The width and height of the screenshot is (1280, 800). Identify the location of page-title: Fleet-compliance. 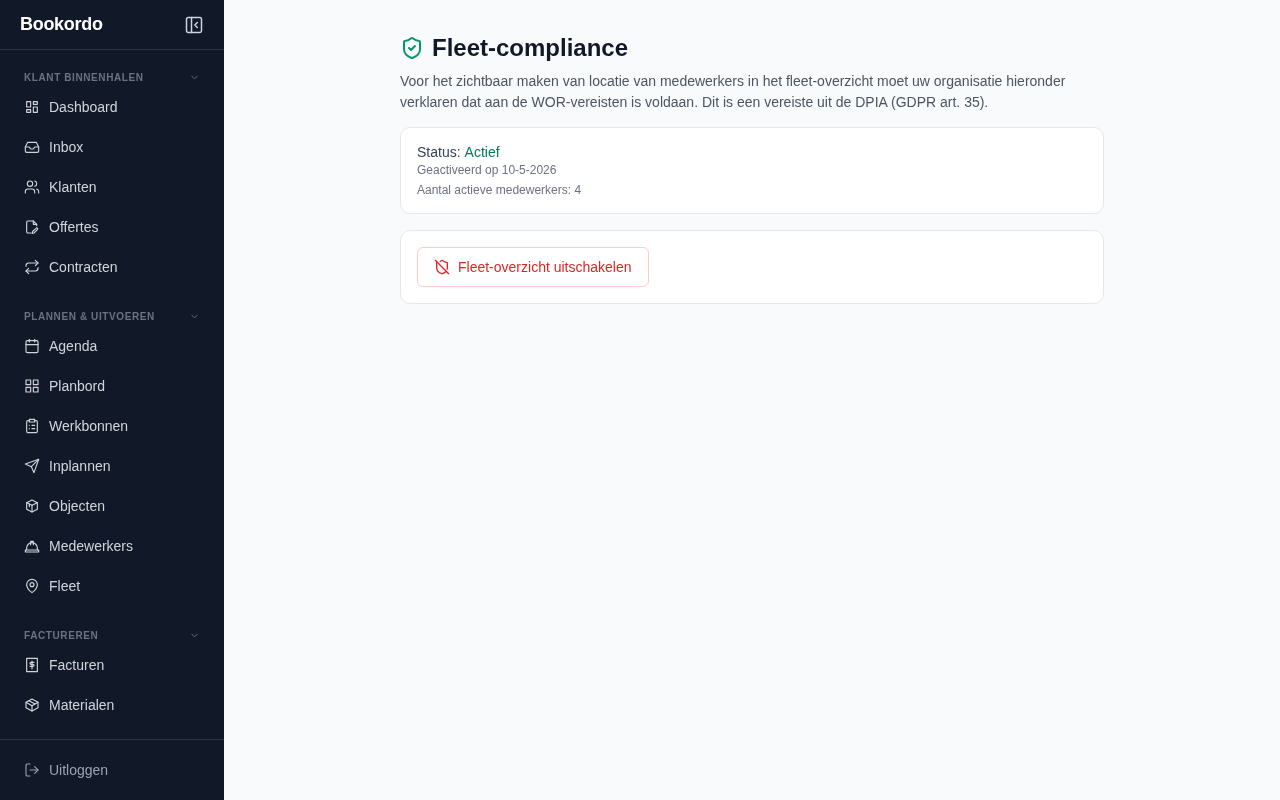
(530, 48).